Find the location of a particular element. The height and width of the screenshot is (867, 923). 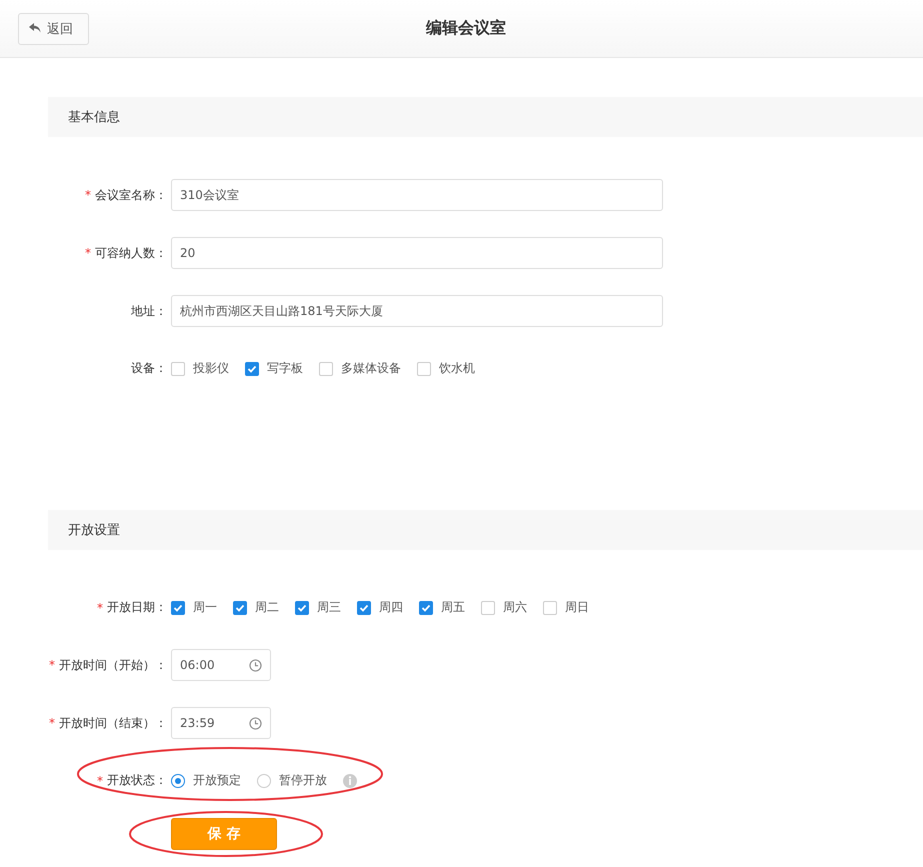

radio-label: 暂停开放 is located at coordinates (303, 780).